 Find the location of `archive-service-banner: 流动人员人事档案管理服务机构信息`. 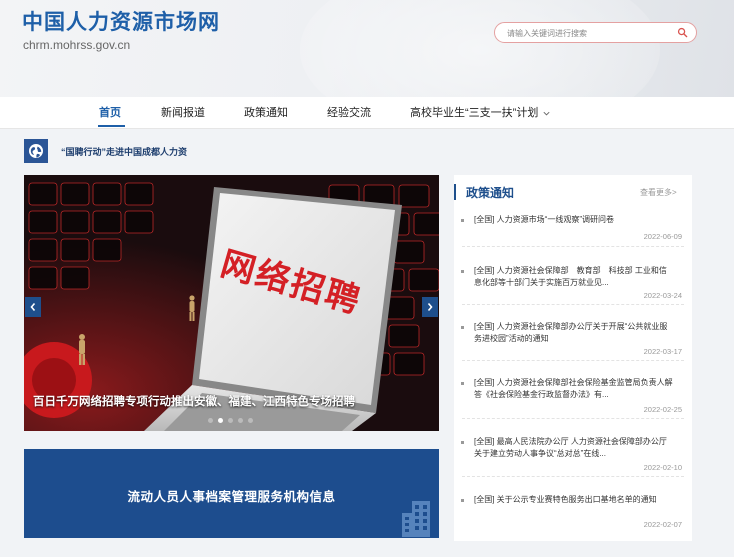

archive-service-banner: 流动人员人事档案管理服务机构信息 is located at coordinates (231, 493).